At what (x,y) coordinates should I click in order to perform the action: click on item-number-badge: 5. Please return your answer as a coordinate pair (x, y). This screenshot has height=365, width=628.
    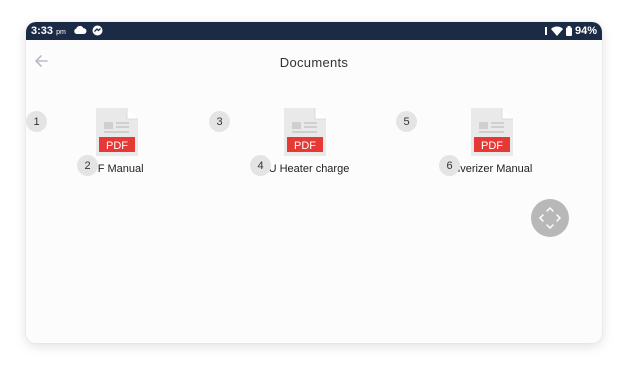
    Looking at the image, I should click on (406, 121).